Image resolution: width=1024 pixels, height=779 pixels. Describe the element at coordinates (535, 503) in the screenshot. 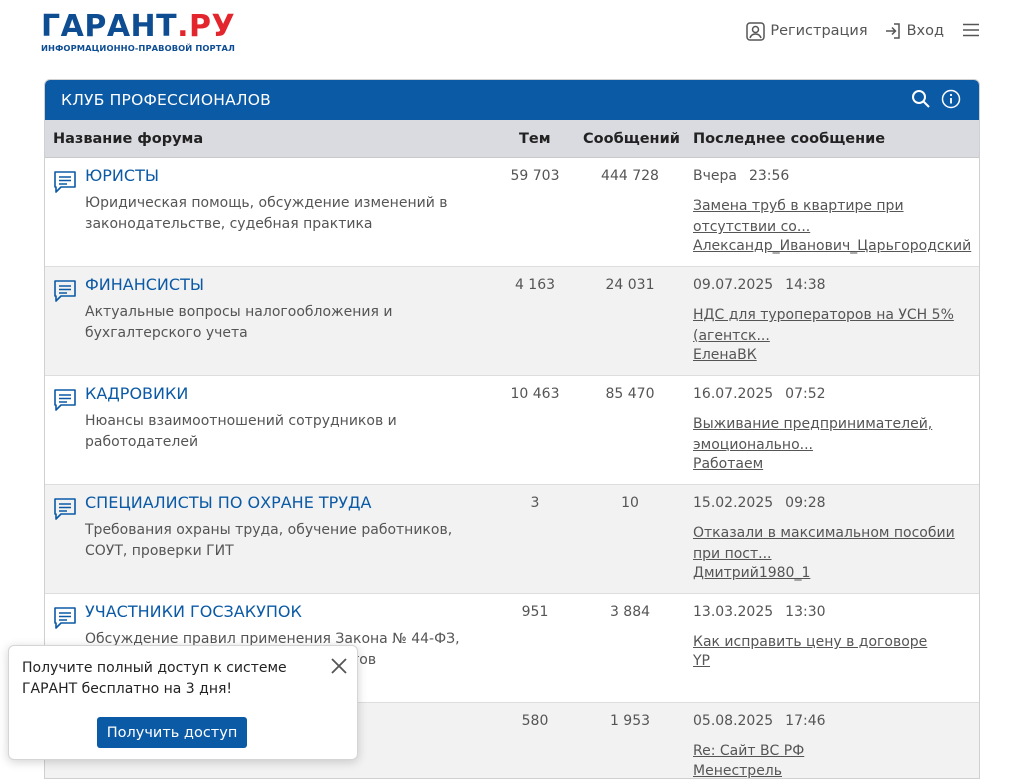

I see `forum-topics-count: 3` at that location.